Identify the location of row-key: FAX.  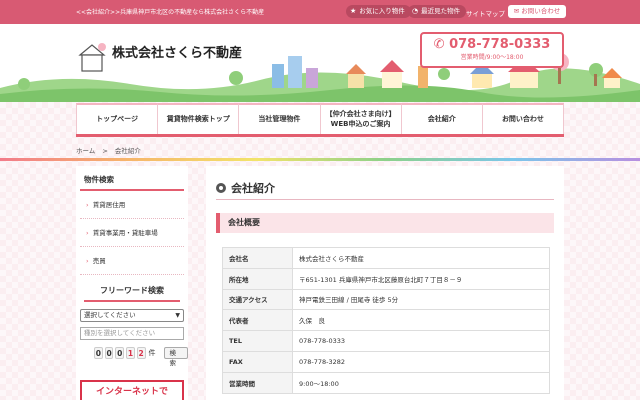
(257, 361).